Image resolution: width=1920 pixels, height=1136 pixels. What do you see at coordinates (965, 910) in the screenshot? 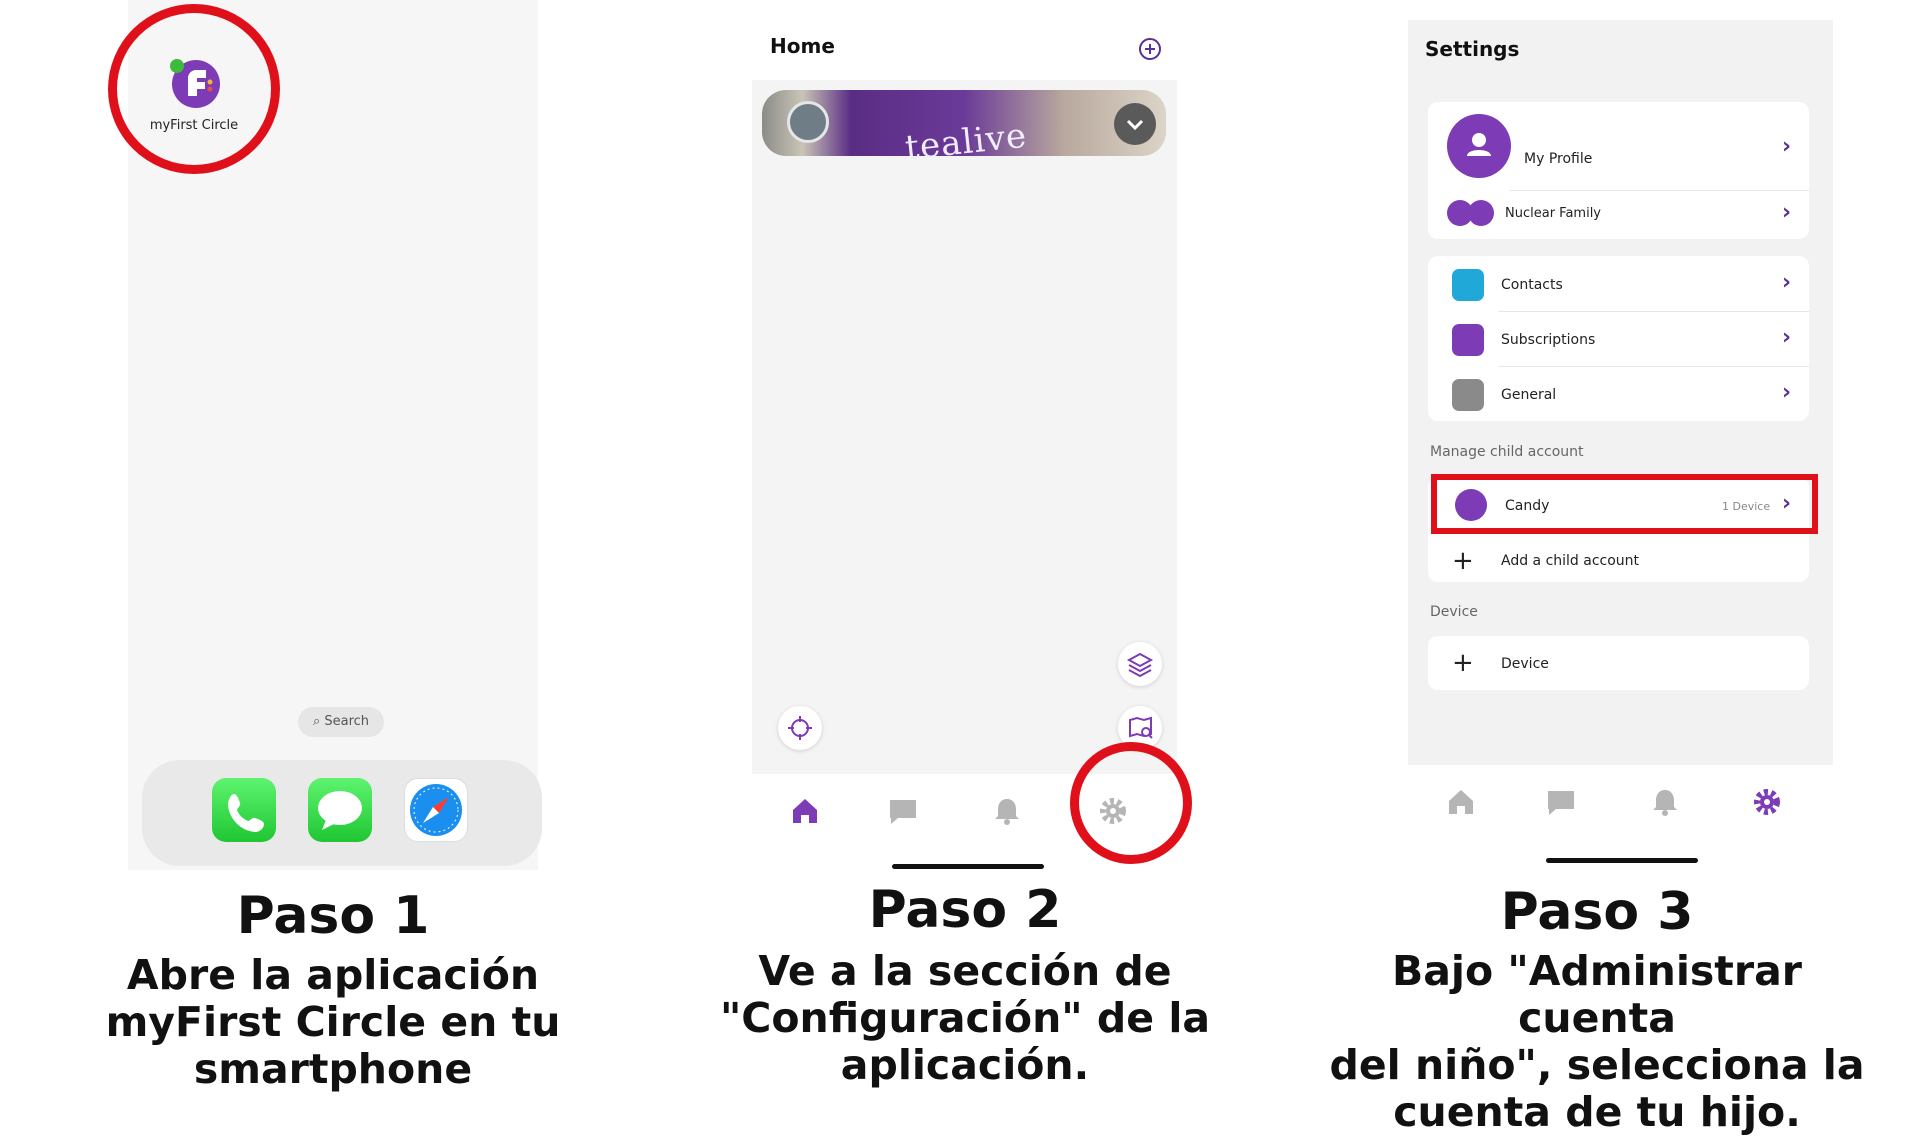
I see `step2-title: Paso 2` at bounding box center [965, 910].